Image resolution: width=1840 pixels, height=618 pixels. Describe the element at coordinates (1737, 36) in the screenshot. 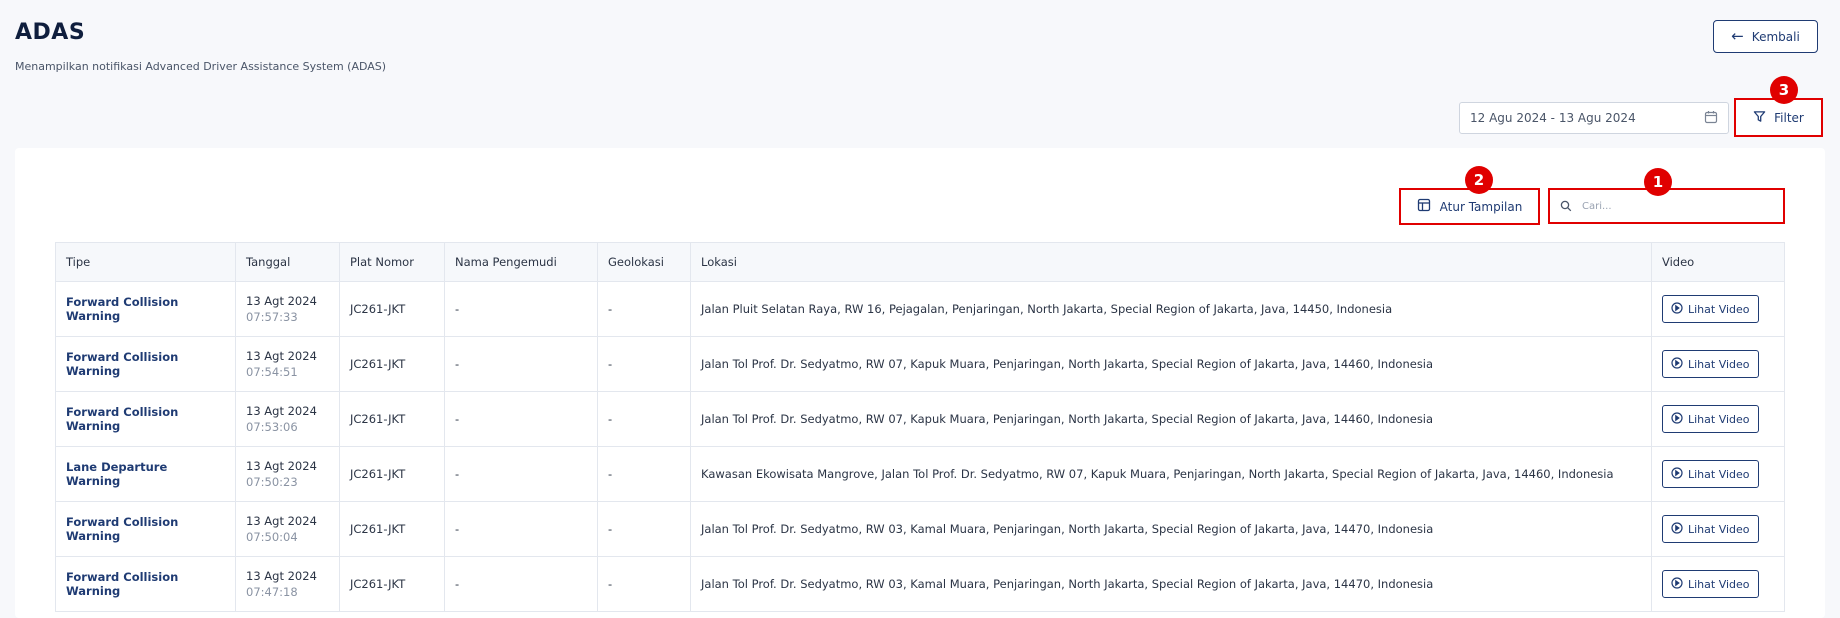

I see `arrow-left-icon: ←` at that location.